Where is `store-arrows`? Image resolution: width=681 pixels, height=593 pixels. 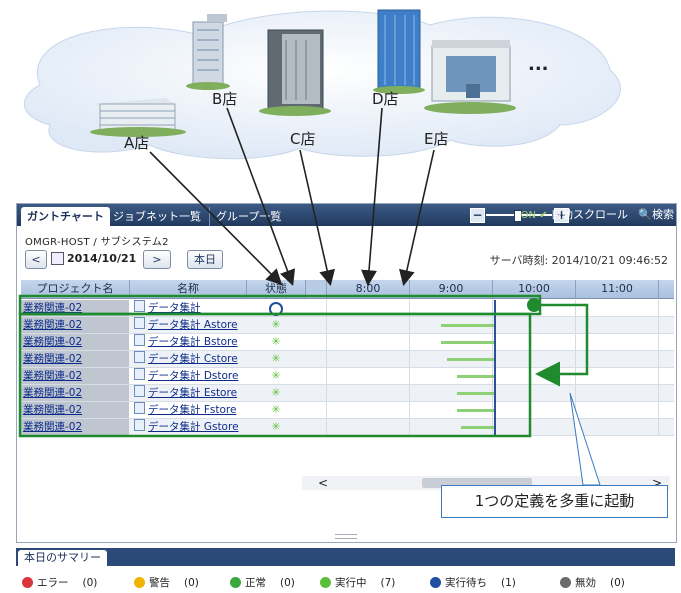 store-arrows is located at coordinates (292, 197).